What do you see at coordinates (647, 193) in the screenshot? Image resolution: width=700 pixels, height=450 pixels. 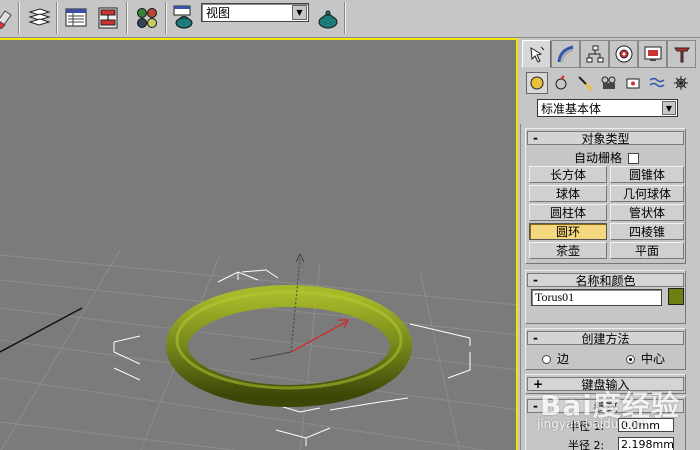 I see `geosphere-button: 几何球体` at bounding box center [647, 193].